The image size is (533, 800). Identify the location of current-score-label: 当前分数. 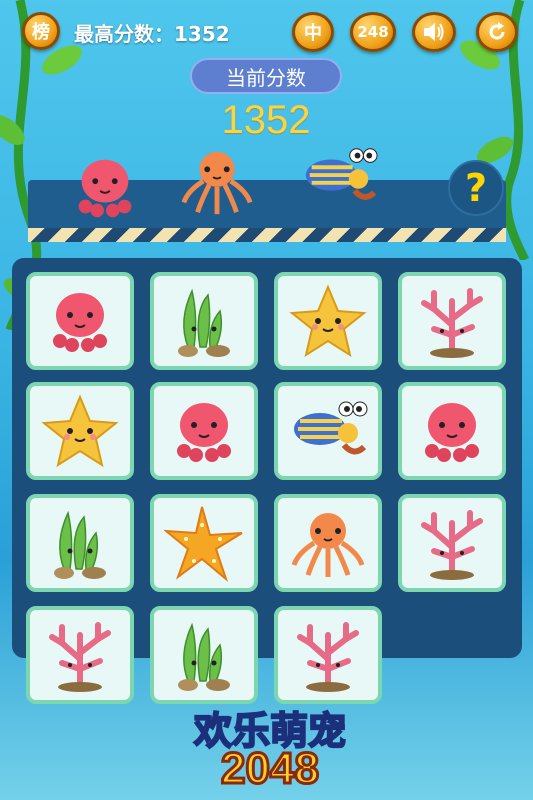
(266, 76).